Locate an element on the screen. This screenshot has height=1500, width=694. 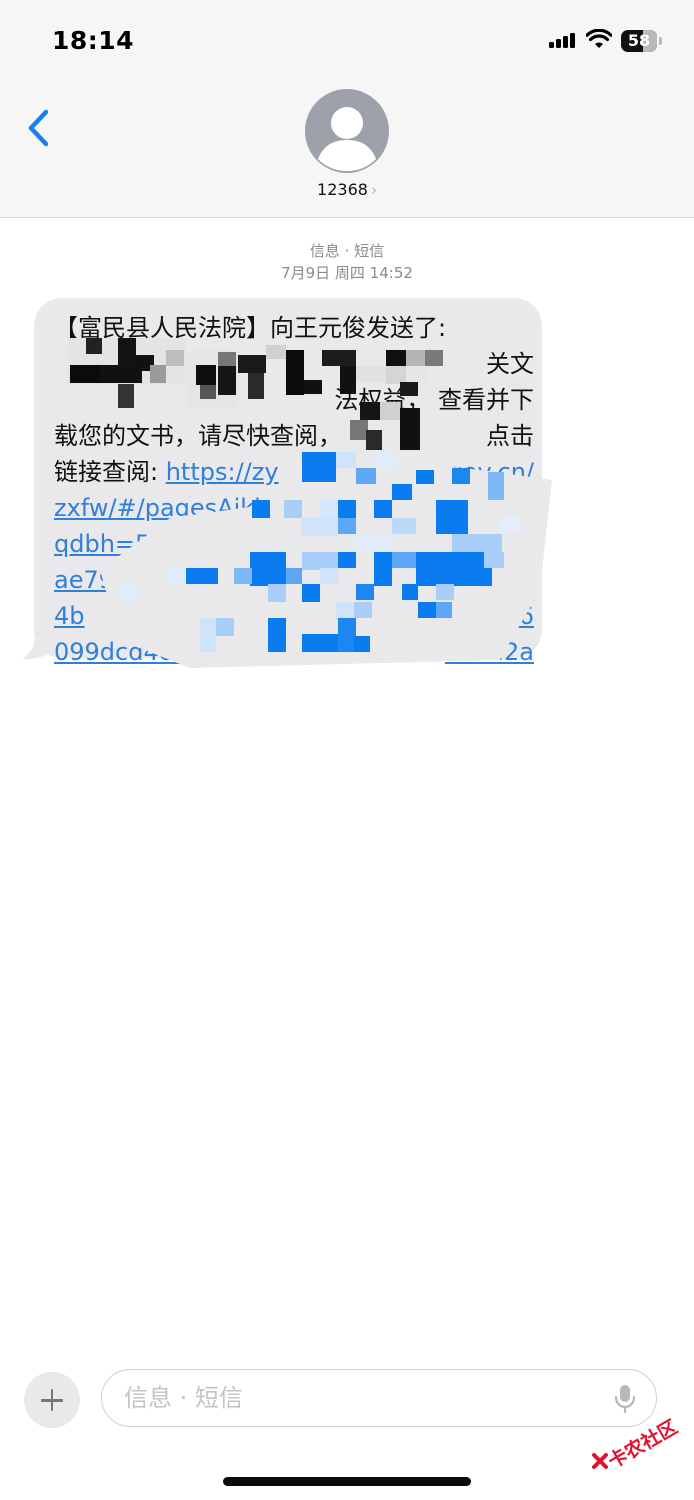
watermark-logo: 卡农社区 is located at coordinates (636, 1444).